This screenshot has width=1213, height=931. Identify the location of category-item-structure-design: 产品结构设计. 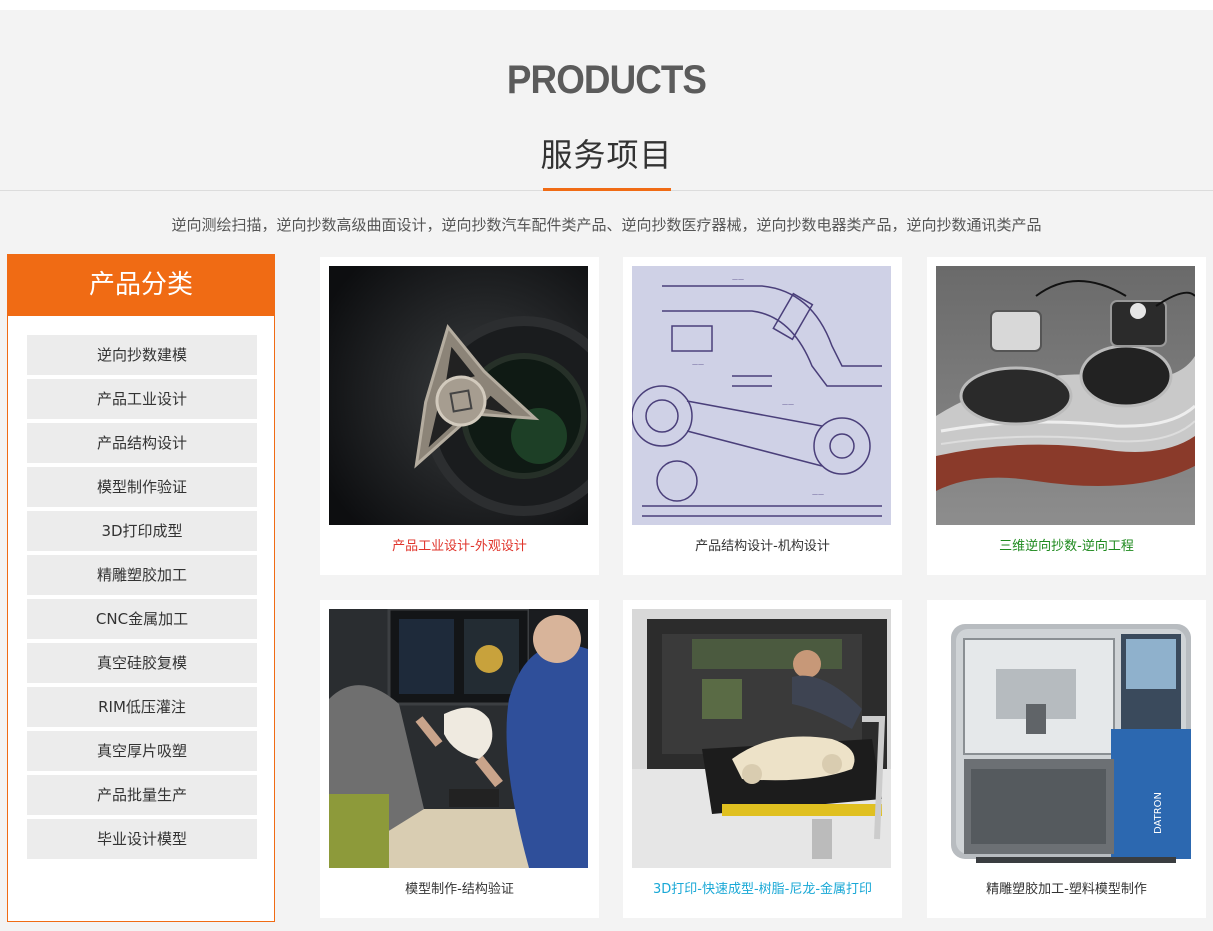
(142, 443).